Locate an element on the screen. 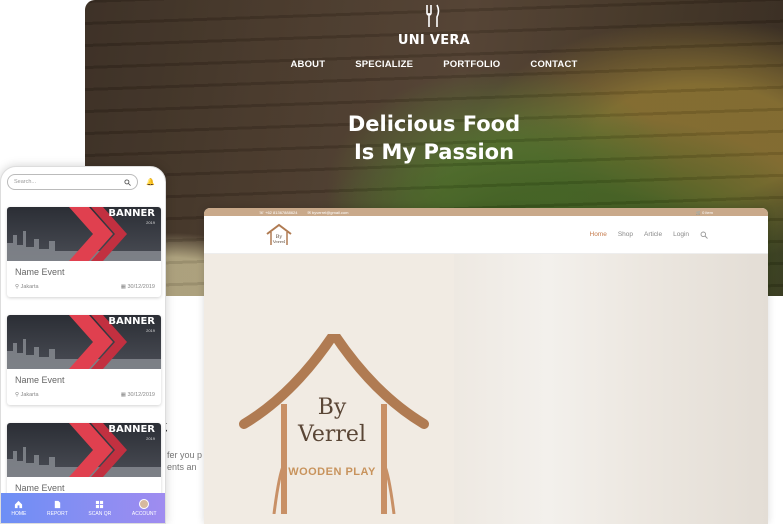 This screenshot has height=524, width=783. brand-tagline: WOODEN PLAY is located at coordinates (332, 472).